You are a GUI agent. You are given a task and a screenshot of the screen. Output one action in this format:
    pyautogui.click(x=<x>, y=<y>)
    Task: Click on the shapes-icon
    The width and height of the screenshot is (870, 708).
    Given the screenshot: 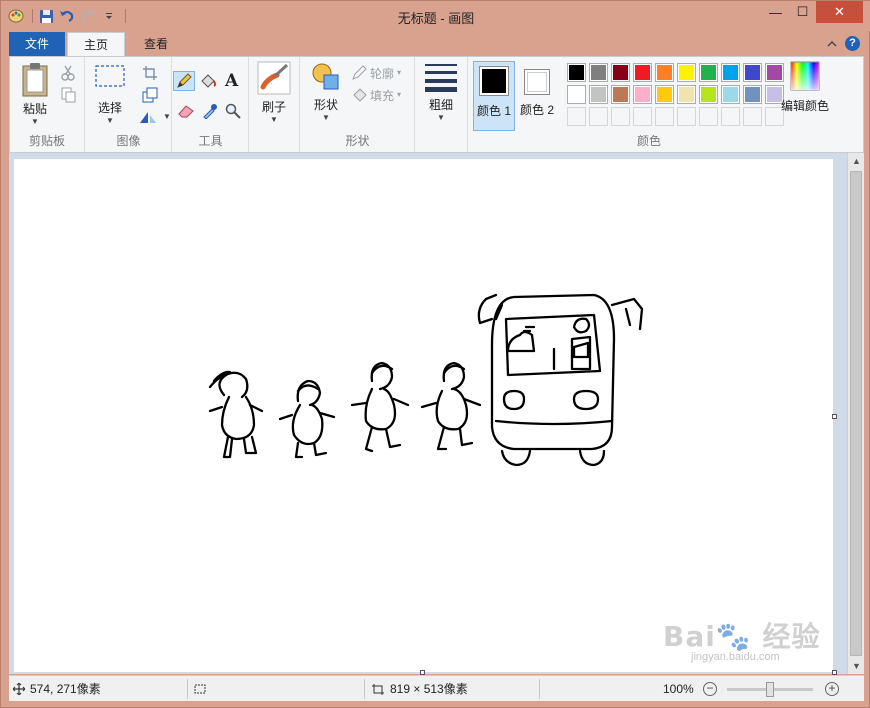 What is the action you would take?
    pyautogui.click(x=325, y=76)
    